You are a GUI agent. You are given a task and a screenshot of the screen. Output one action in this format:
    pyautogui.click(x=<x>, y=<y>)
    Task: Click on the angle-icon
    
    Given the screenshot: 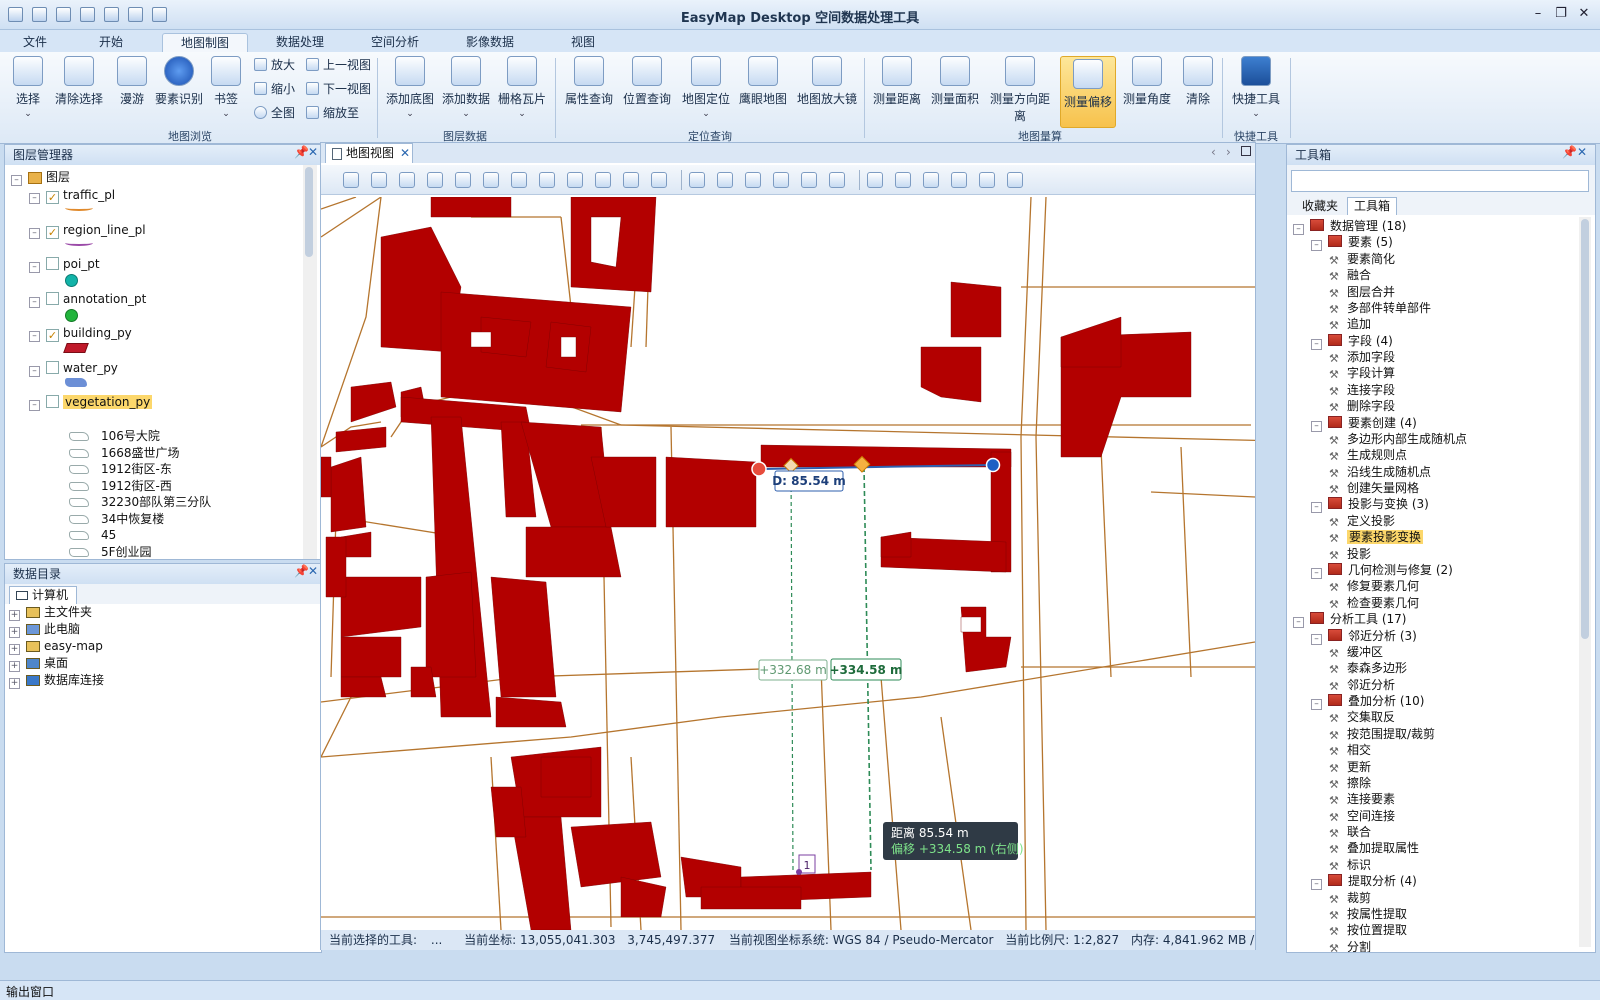 What is the action you would take?
    pyautogui.click(x=987, y=180)
    